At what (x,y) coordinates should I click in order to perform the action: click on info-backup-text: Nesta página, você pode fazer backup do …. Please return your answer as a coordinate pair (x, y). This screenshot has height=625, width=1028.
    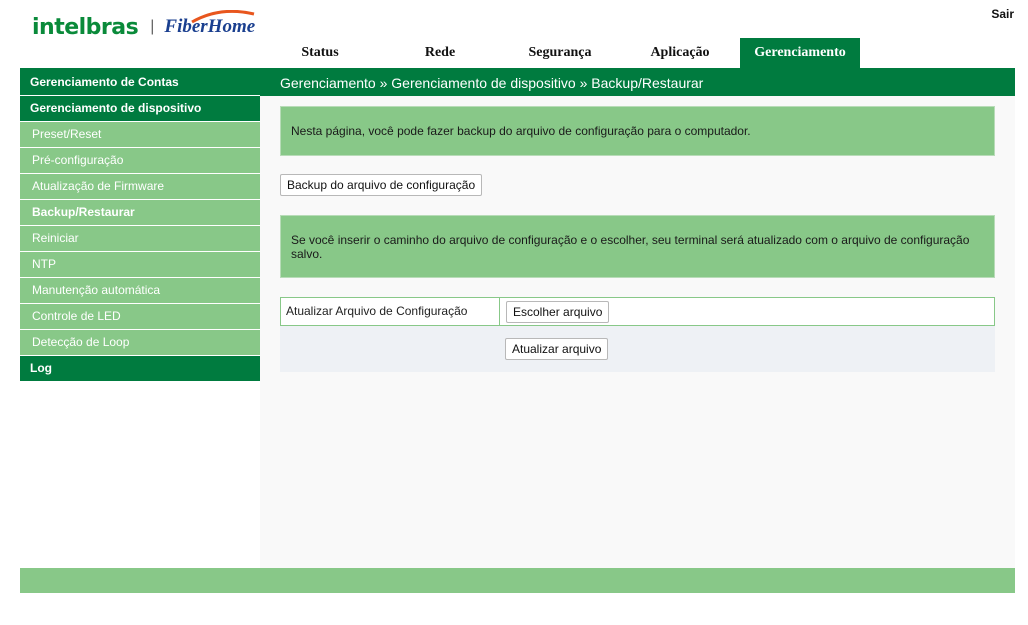
    Looking at the image, I should click on (521, 131).